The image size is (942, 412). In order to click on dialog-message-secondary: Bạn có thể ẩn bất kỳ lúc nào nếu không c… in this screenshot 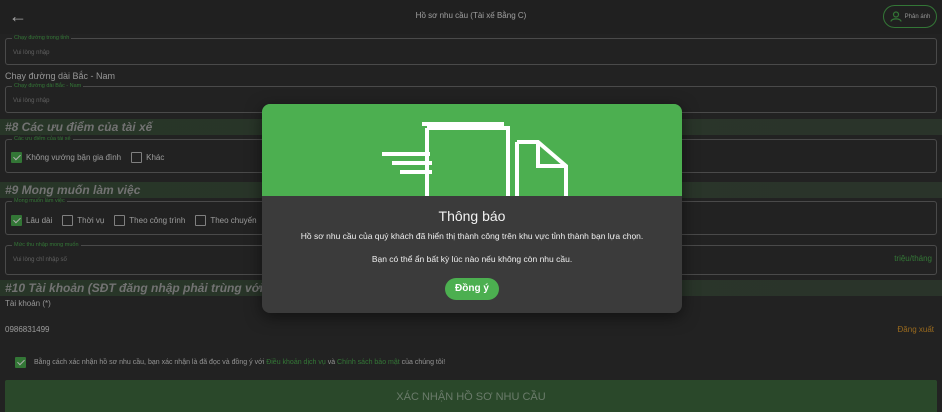, I will do `click(472, 259)`.